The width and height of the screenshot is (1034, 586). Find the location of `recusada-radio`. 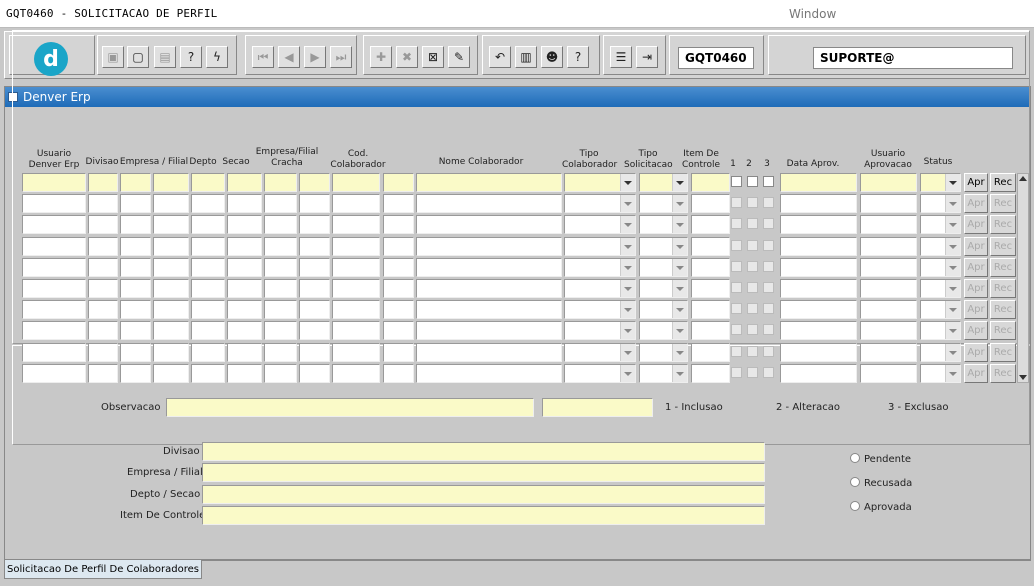

recusada-radio is located at coordinates (855, 482).